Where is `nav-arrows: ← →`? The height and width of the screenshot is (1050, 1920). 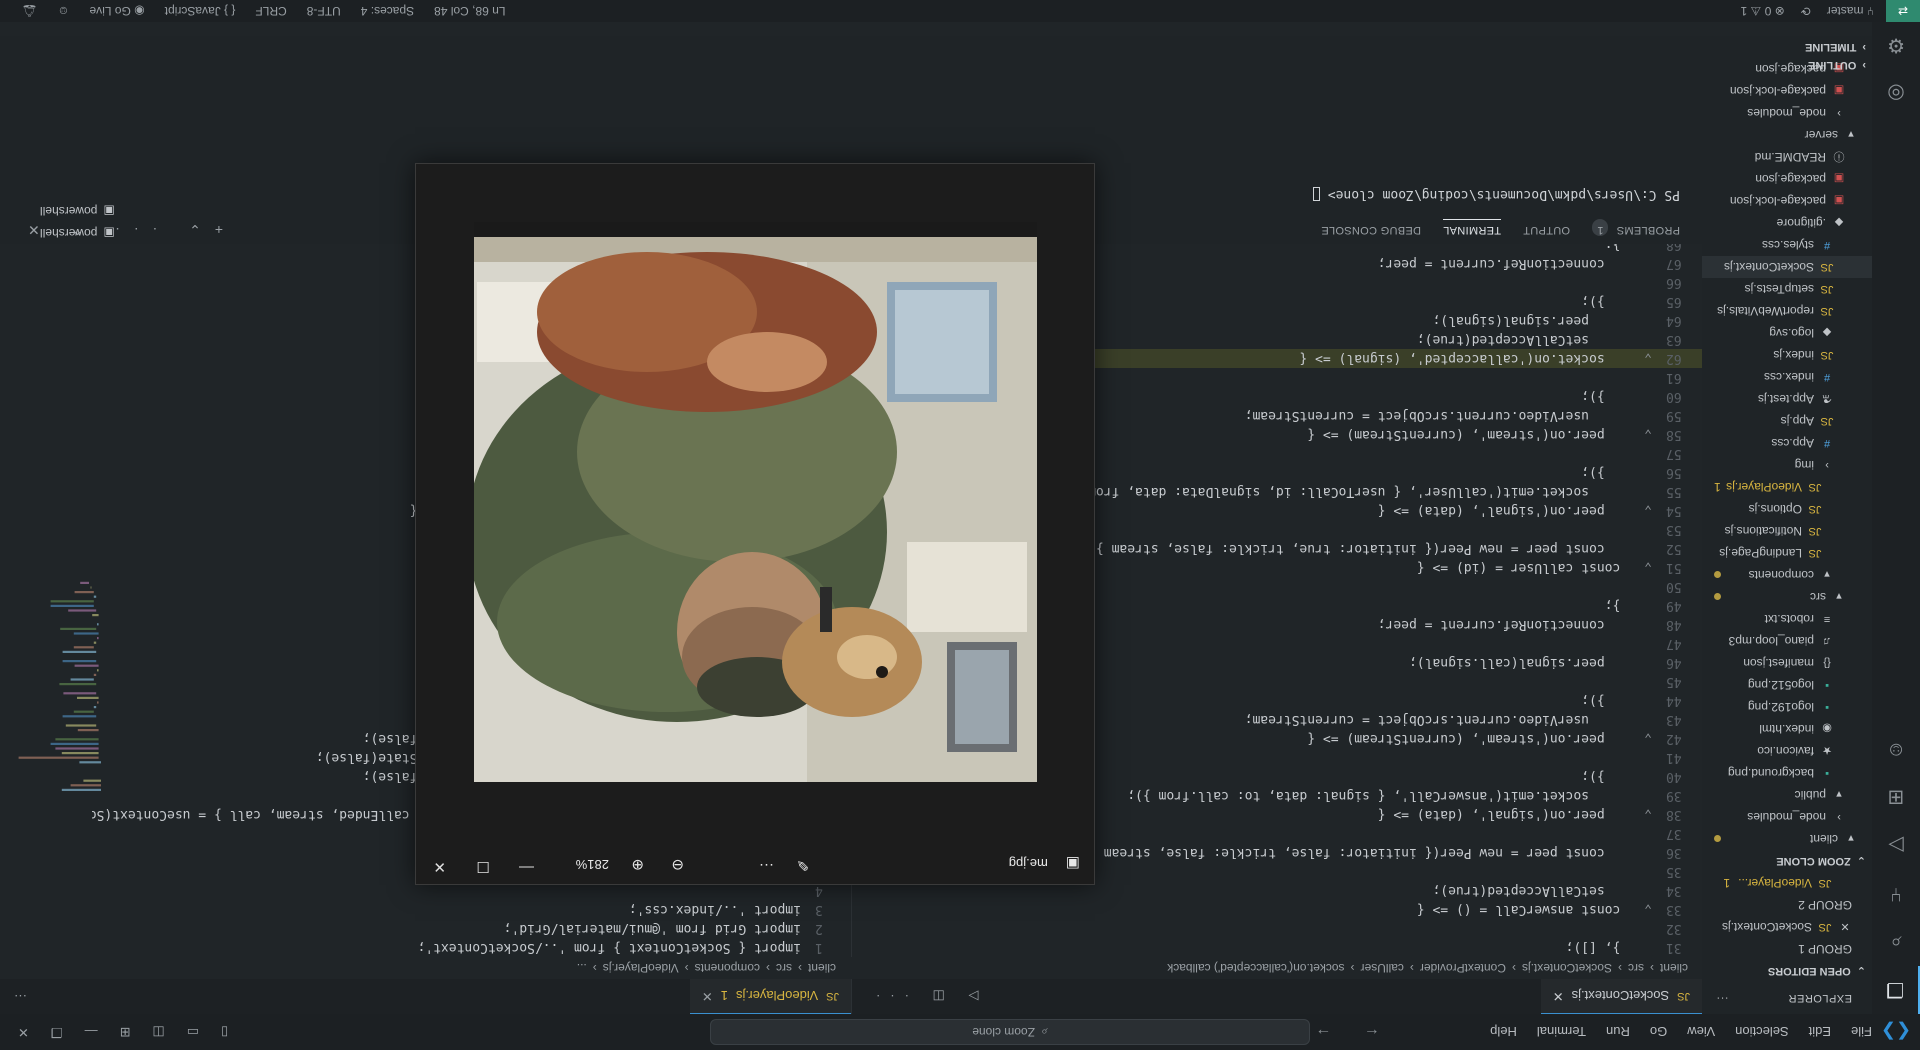
nav-arrows: ← → is located at coordinates (1341, 1033).